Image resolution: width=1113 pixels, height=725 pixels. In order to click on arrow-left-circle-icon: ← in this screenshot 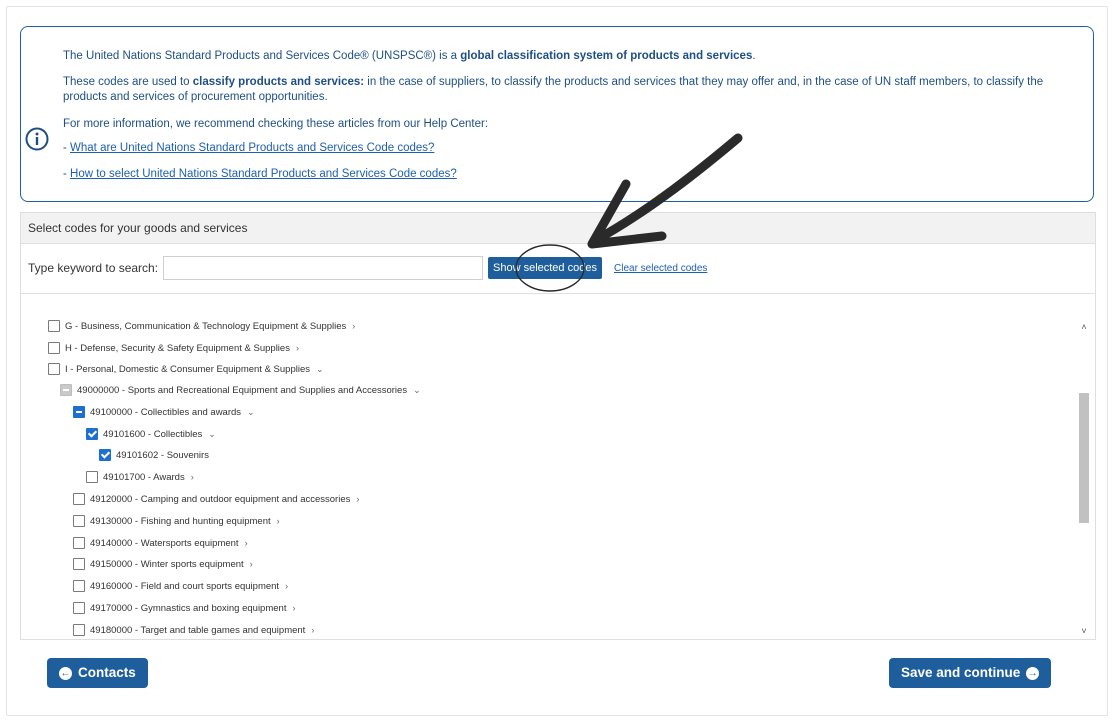, I will do `click(65, 673)`.